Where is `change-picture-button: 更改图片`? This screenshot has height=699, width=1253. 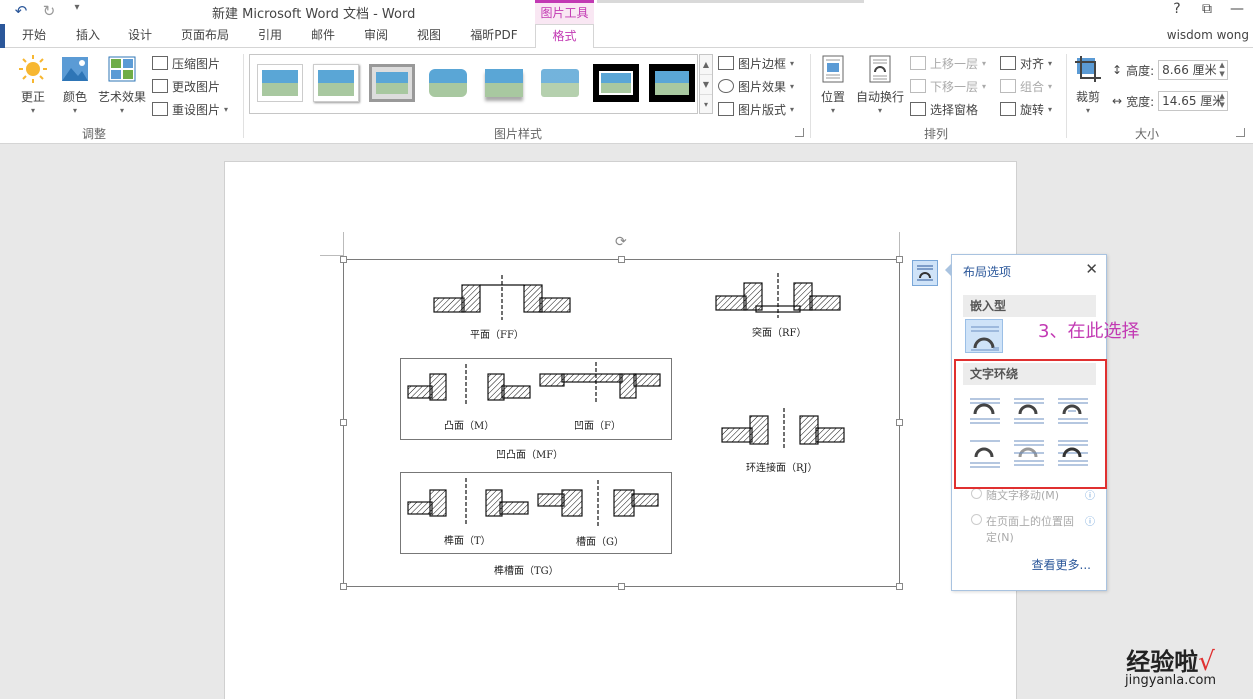 change-picture-button: 更改图片 is located at coordinates (186, 86).